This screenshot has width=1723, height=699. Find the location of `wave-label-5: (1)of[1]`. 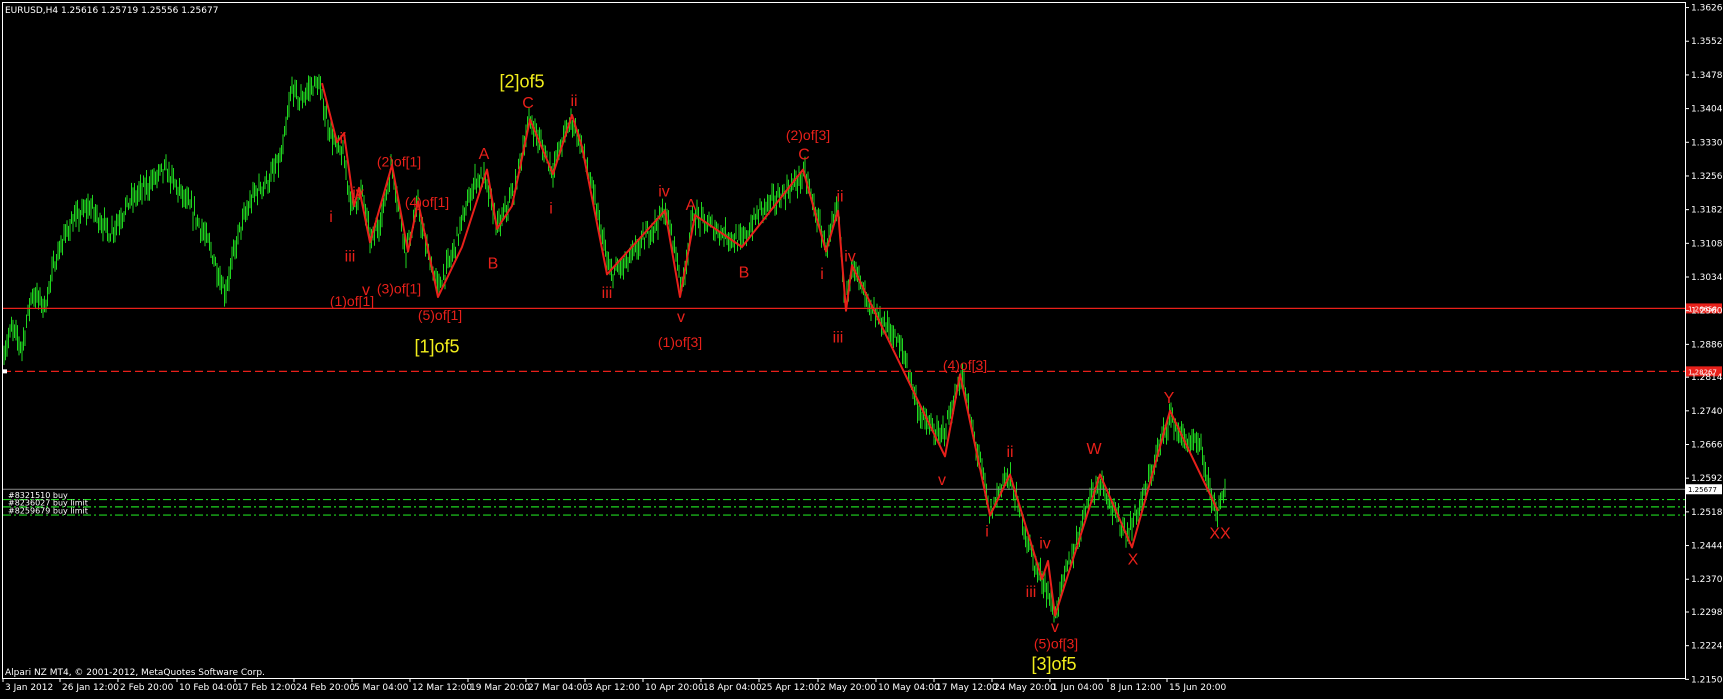

wave-label-5: (1)of[1] is located at coordinates (352, 301).